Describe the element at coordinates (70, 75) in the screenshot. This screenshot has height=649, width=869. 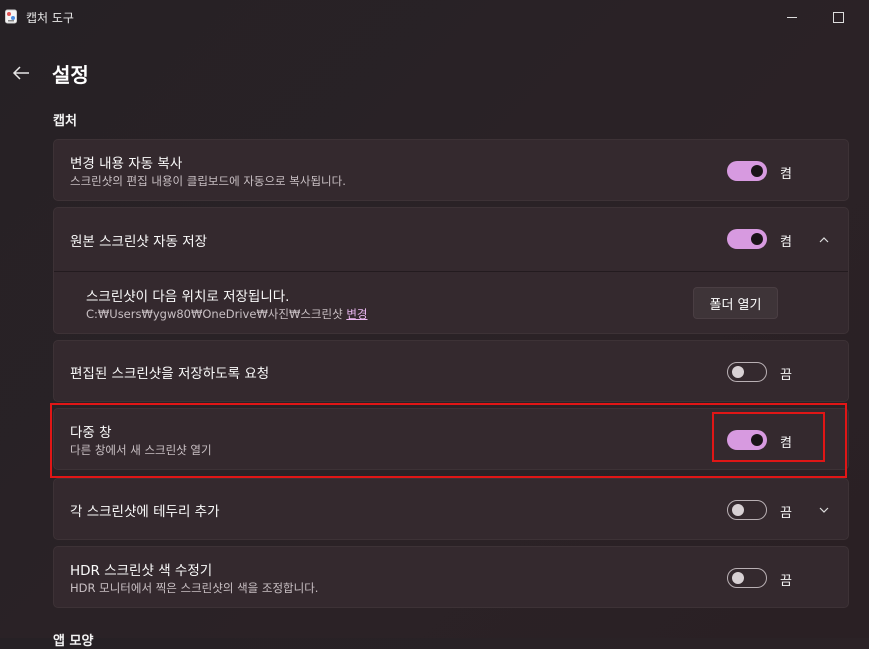
I see `page-title: 설정` at that location.